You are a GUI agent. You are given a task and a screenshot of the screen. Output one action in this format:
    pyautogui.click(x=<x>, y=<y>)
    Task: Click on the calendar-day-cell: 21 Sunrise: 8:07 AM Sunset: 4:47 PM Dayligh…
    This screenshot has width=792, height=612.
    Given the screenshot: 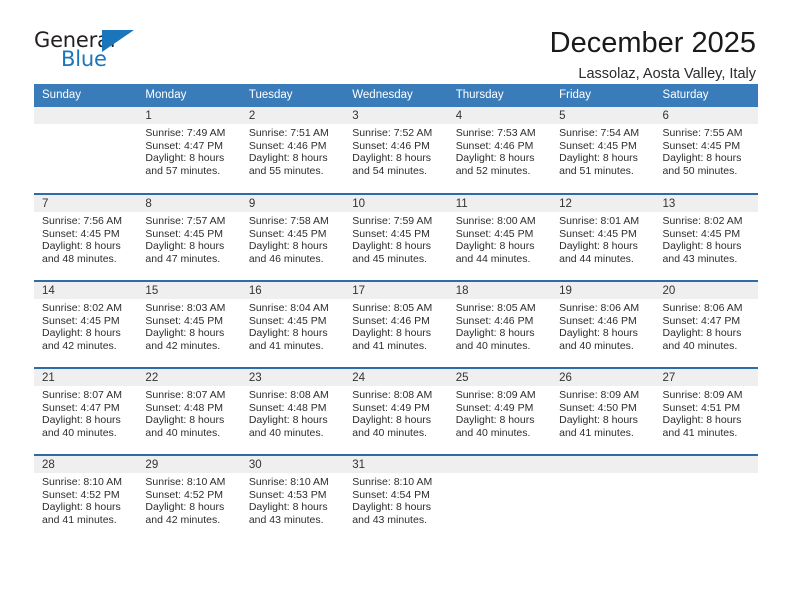 What is the action you would take?
    pyautogui.click(x=86, y=411)
    